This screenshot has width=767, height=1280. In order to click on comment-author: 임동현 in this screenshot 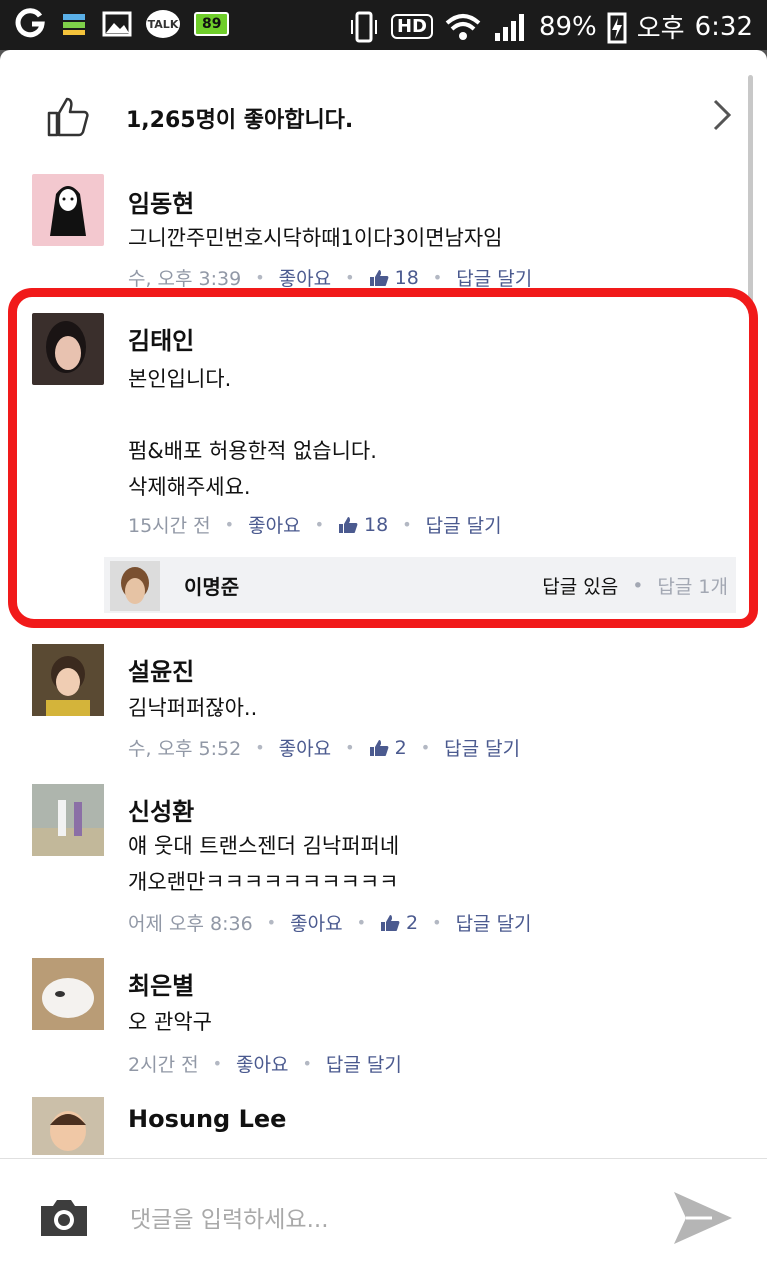, I will do `click(161, 201)`.